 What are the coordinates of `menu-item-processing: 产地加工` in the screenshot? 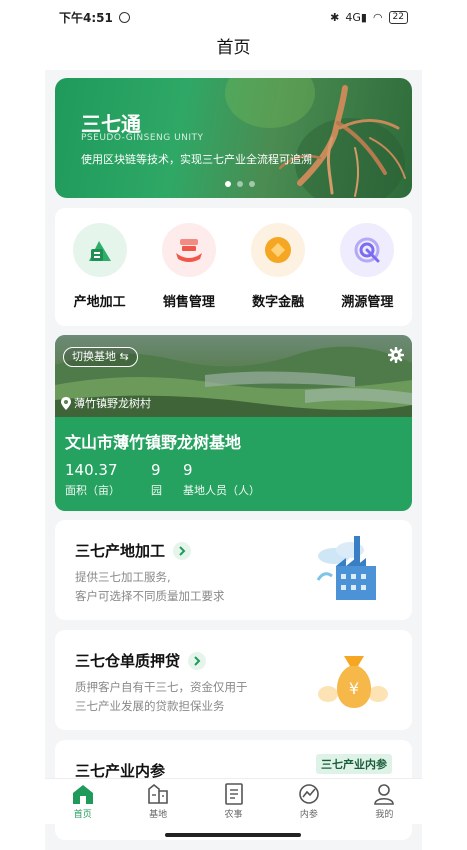 It's located at (100, 274).